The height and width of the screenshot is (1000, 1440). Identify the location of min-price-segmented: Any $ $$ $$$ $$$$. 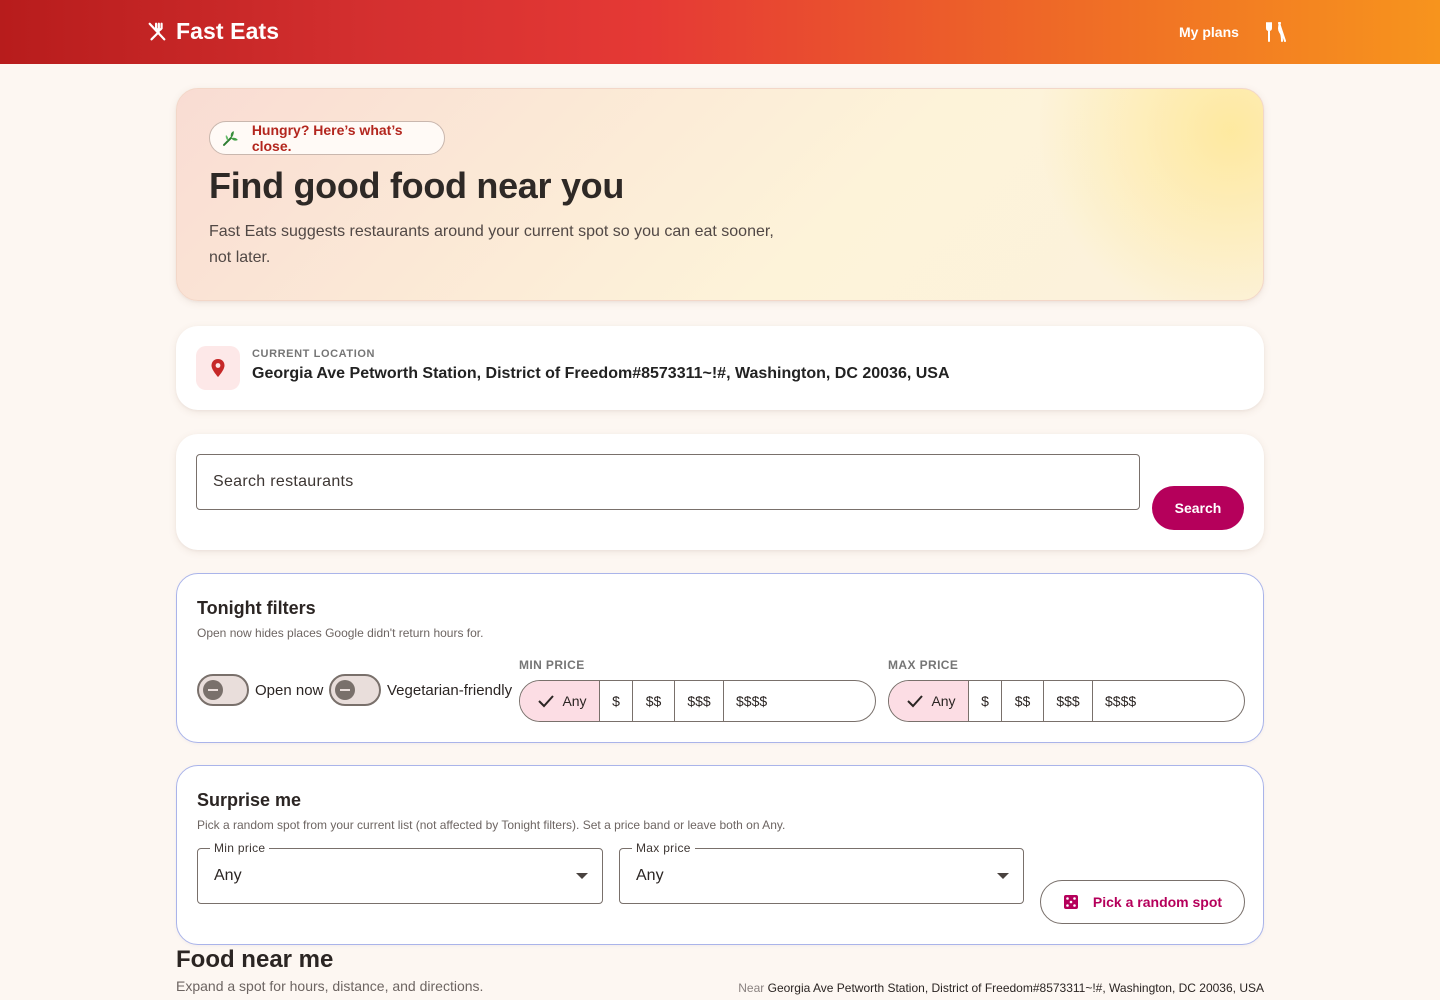
(697, 701).